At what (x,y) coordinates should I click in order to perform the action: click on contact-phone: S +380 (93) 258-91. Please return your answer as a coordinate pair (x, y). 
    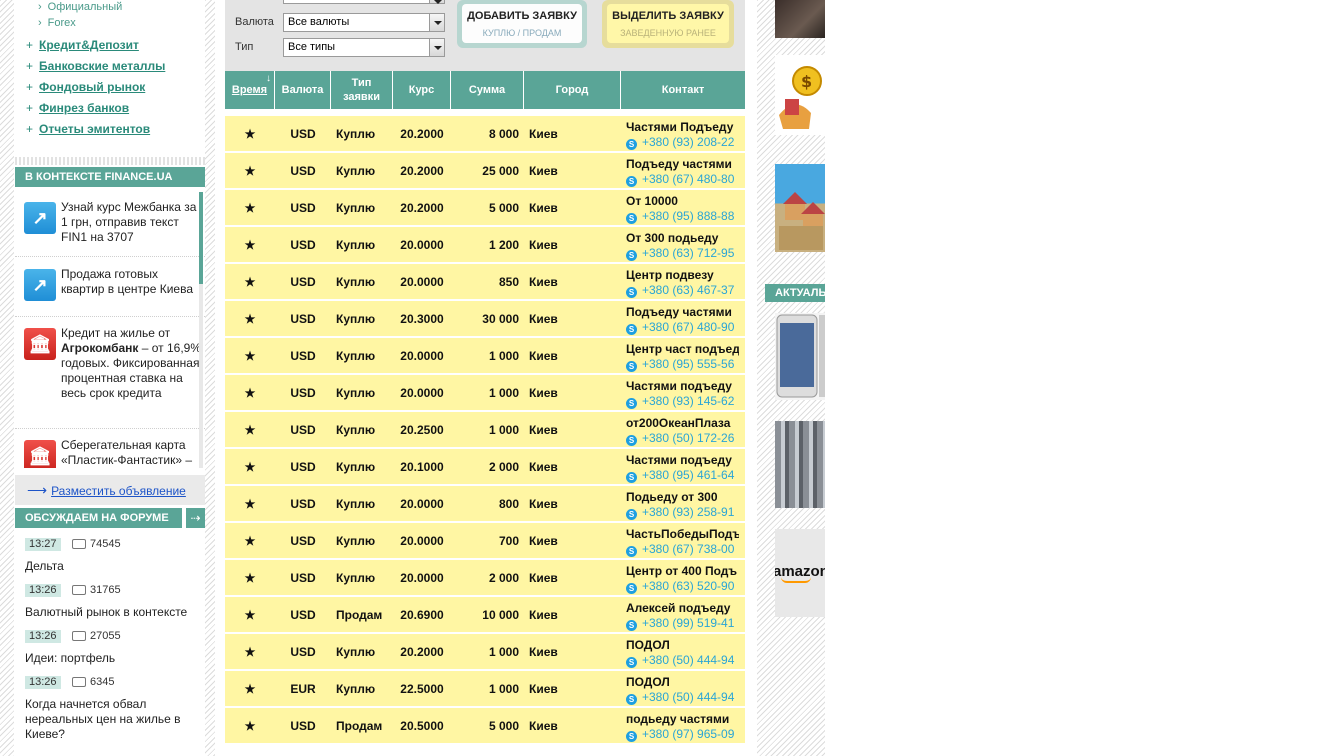
    Looking at the image, I should click on (680, 512).